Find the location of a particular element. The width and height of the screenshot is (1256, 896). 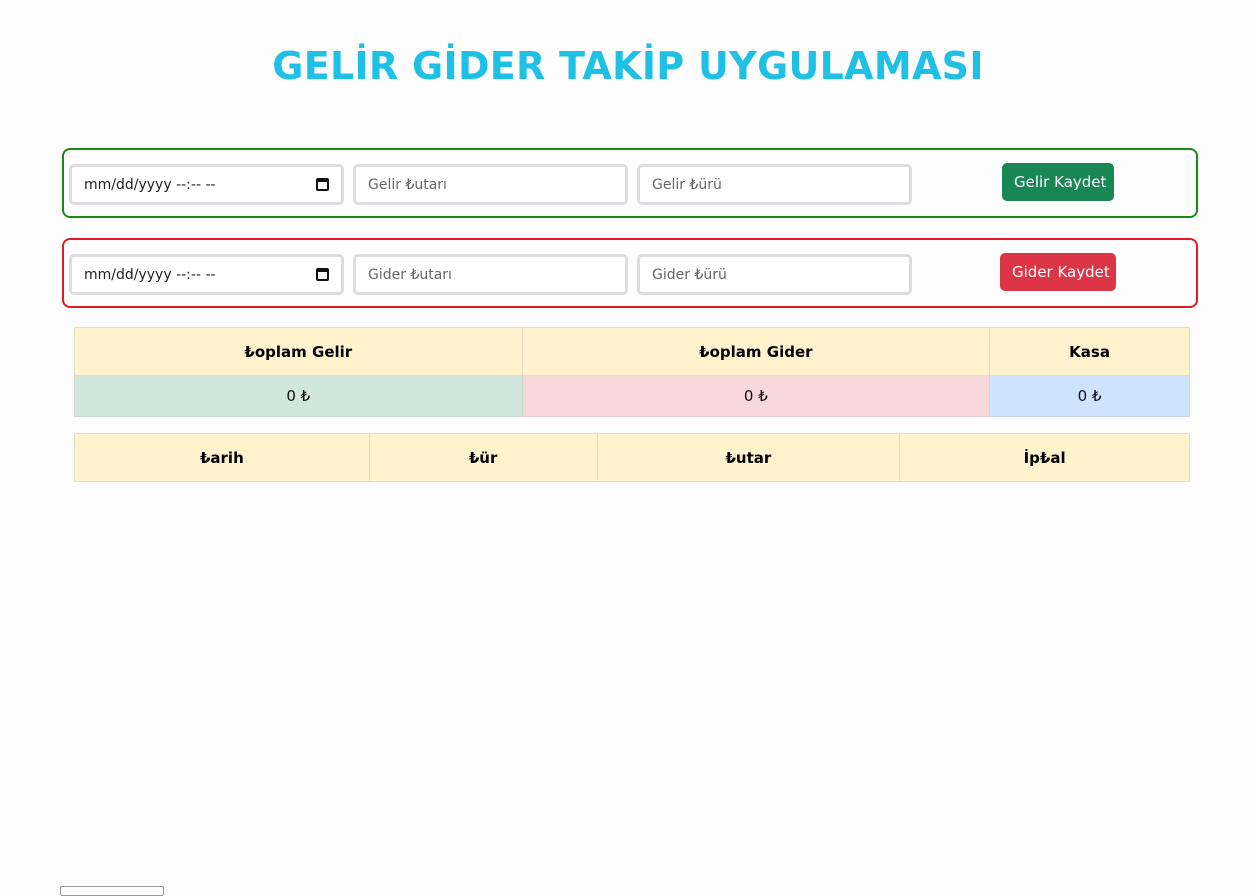

expense-amount-input is located at coordinates (490, 274).